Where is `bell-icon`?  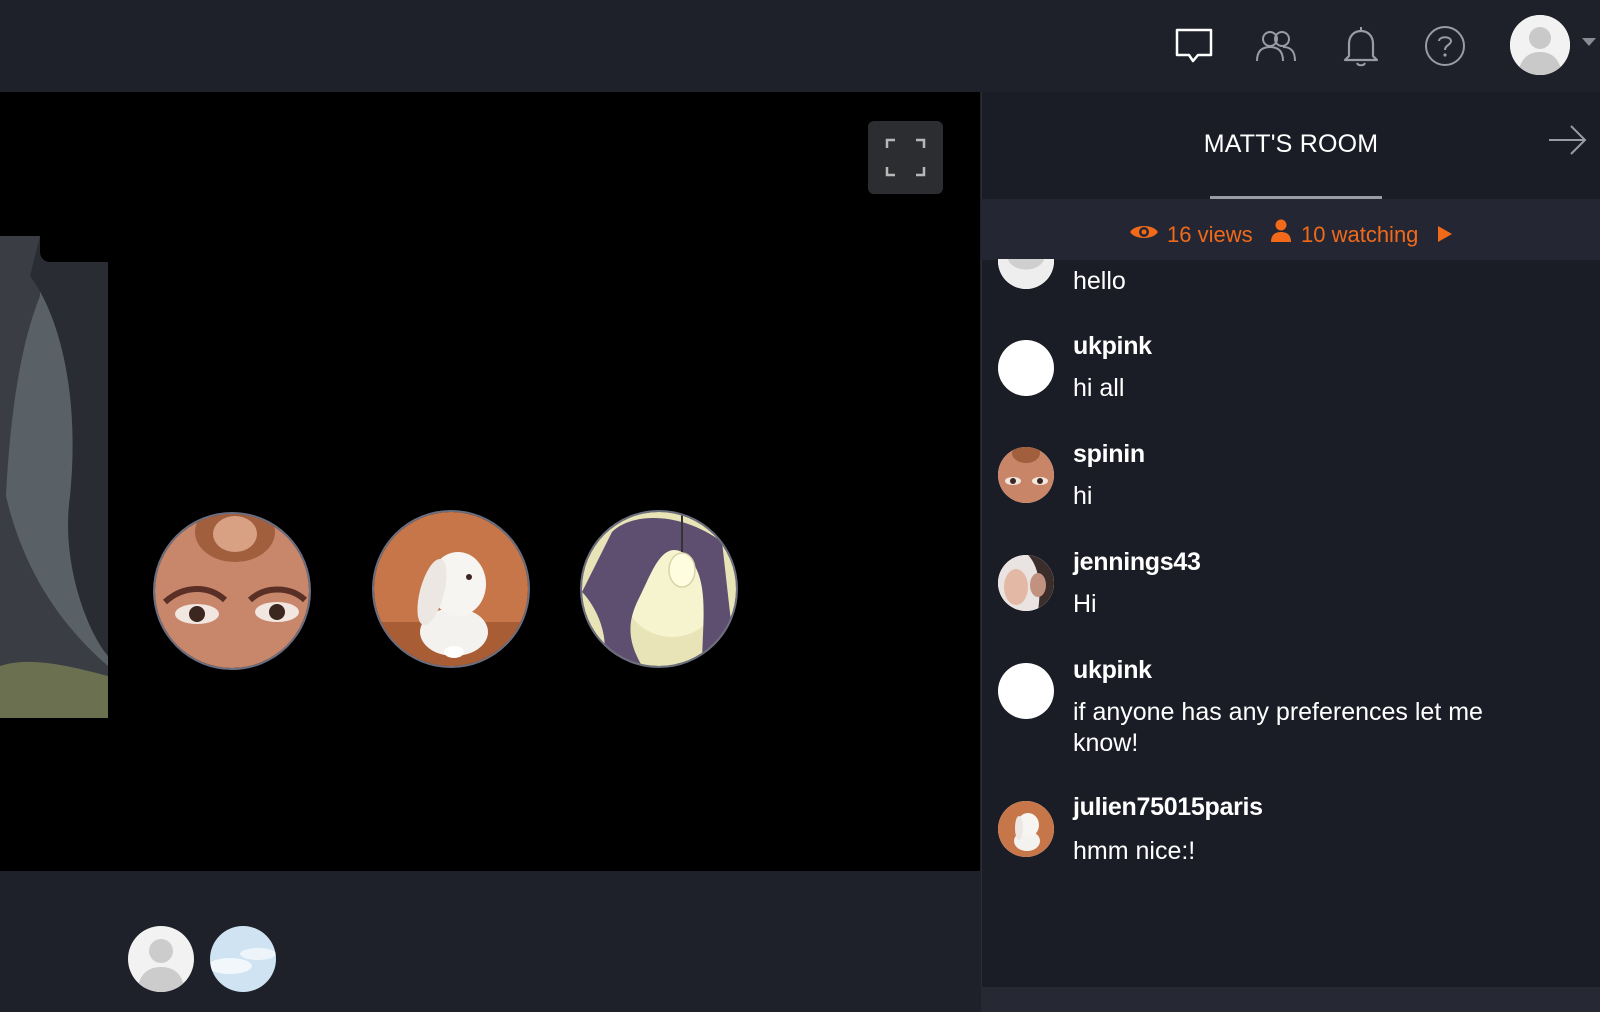
bell-icon is located at coordinates (1361, 46).